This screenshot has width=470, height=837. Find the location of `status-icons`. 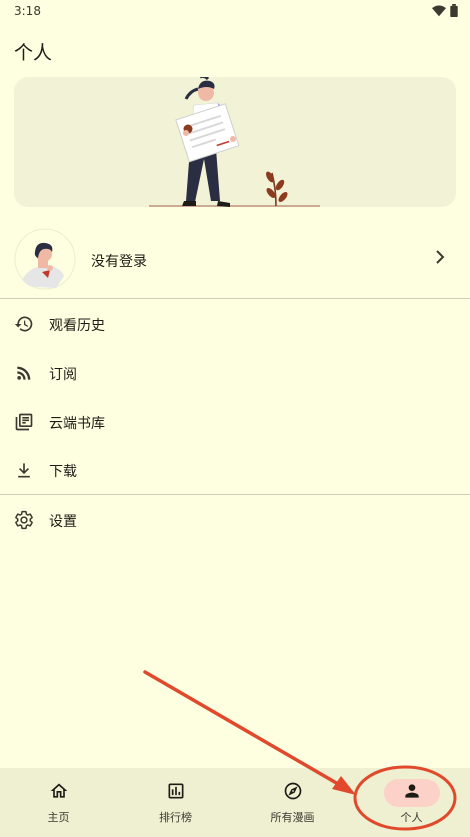

status-icons is located at coordinates (445, 10).